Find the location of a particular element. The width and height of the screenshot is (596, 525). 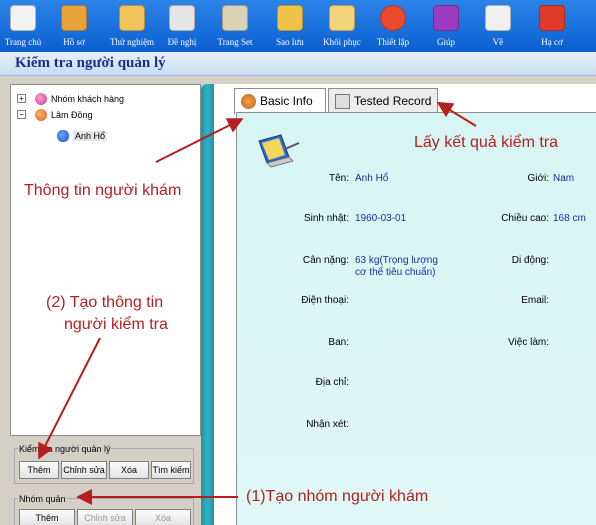

arrow-to-basic-info is located at coordinates (199, 140).